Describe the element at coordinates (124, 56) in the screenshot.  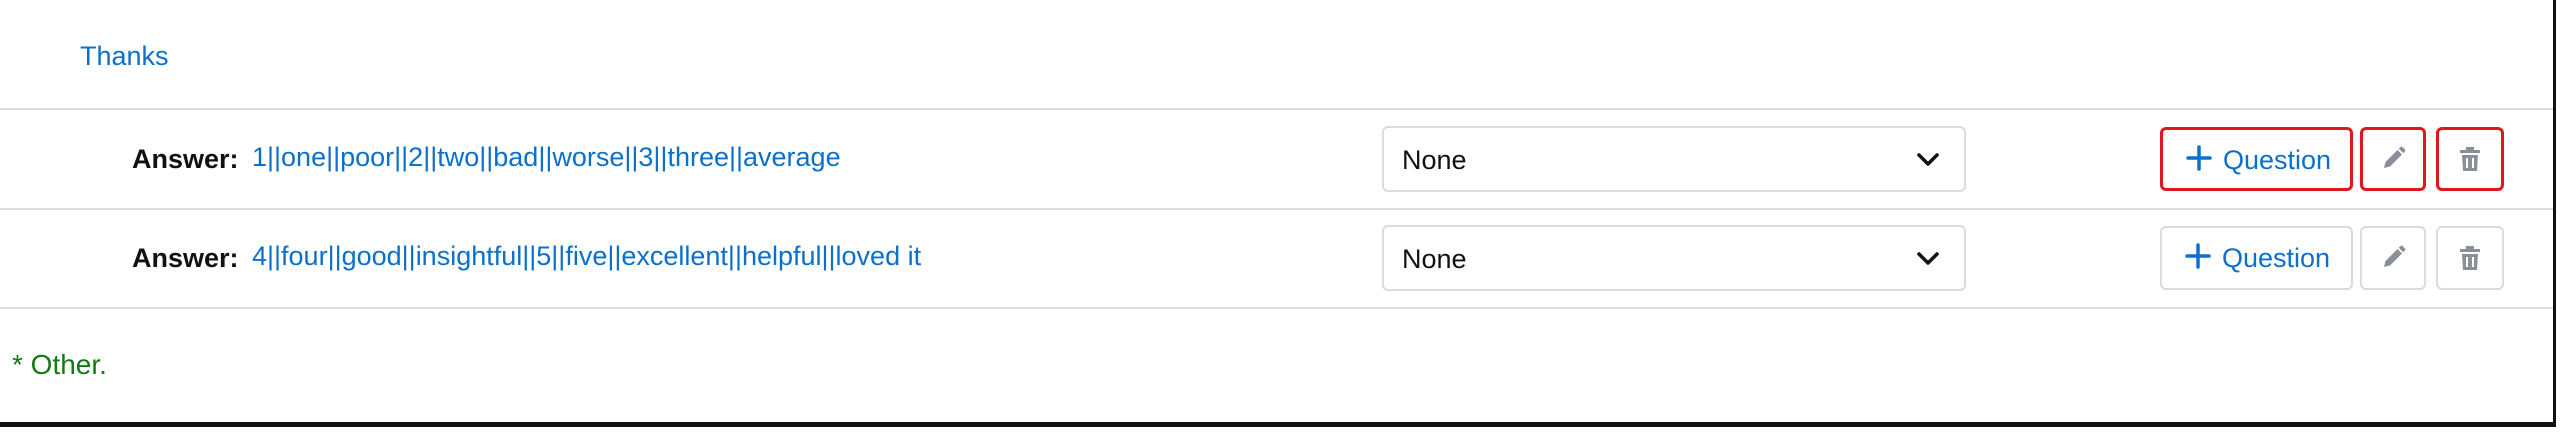
I see `section-title-link: Thanks` at that location.